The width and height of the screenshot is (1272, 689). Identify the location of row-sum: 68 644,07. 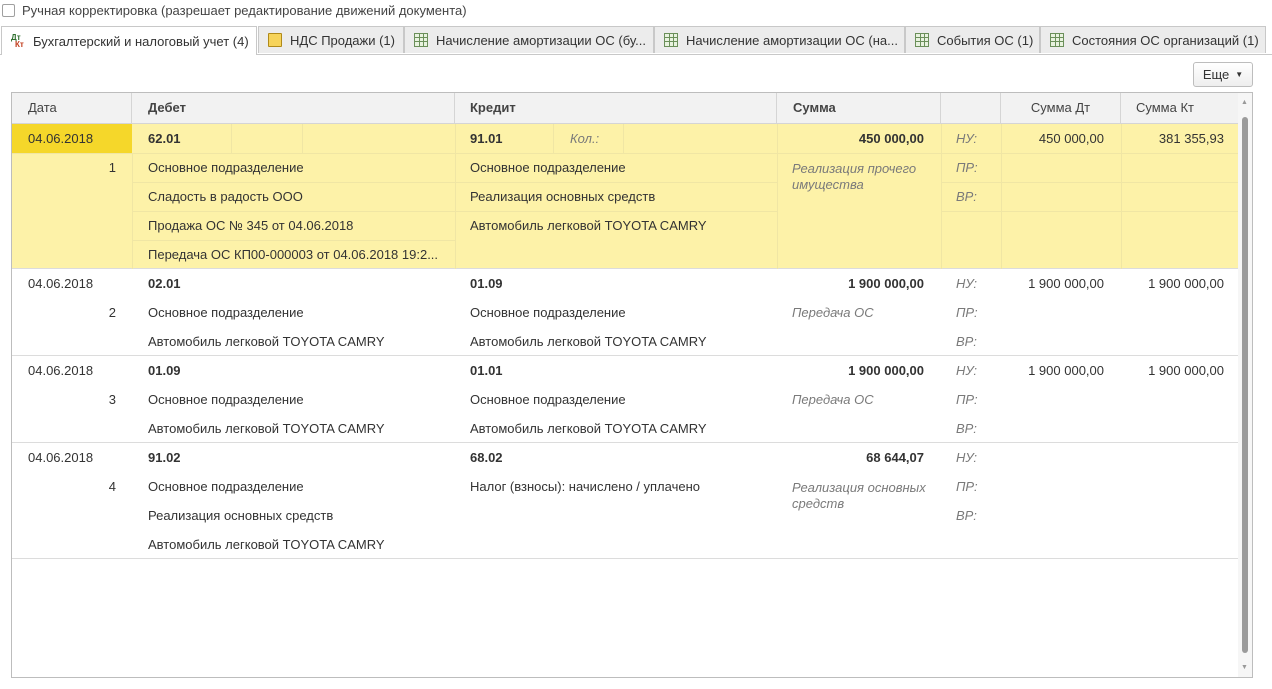
(850, 457).